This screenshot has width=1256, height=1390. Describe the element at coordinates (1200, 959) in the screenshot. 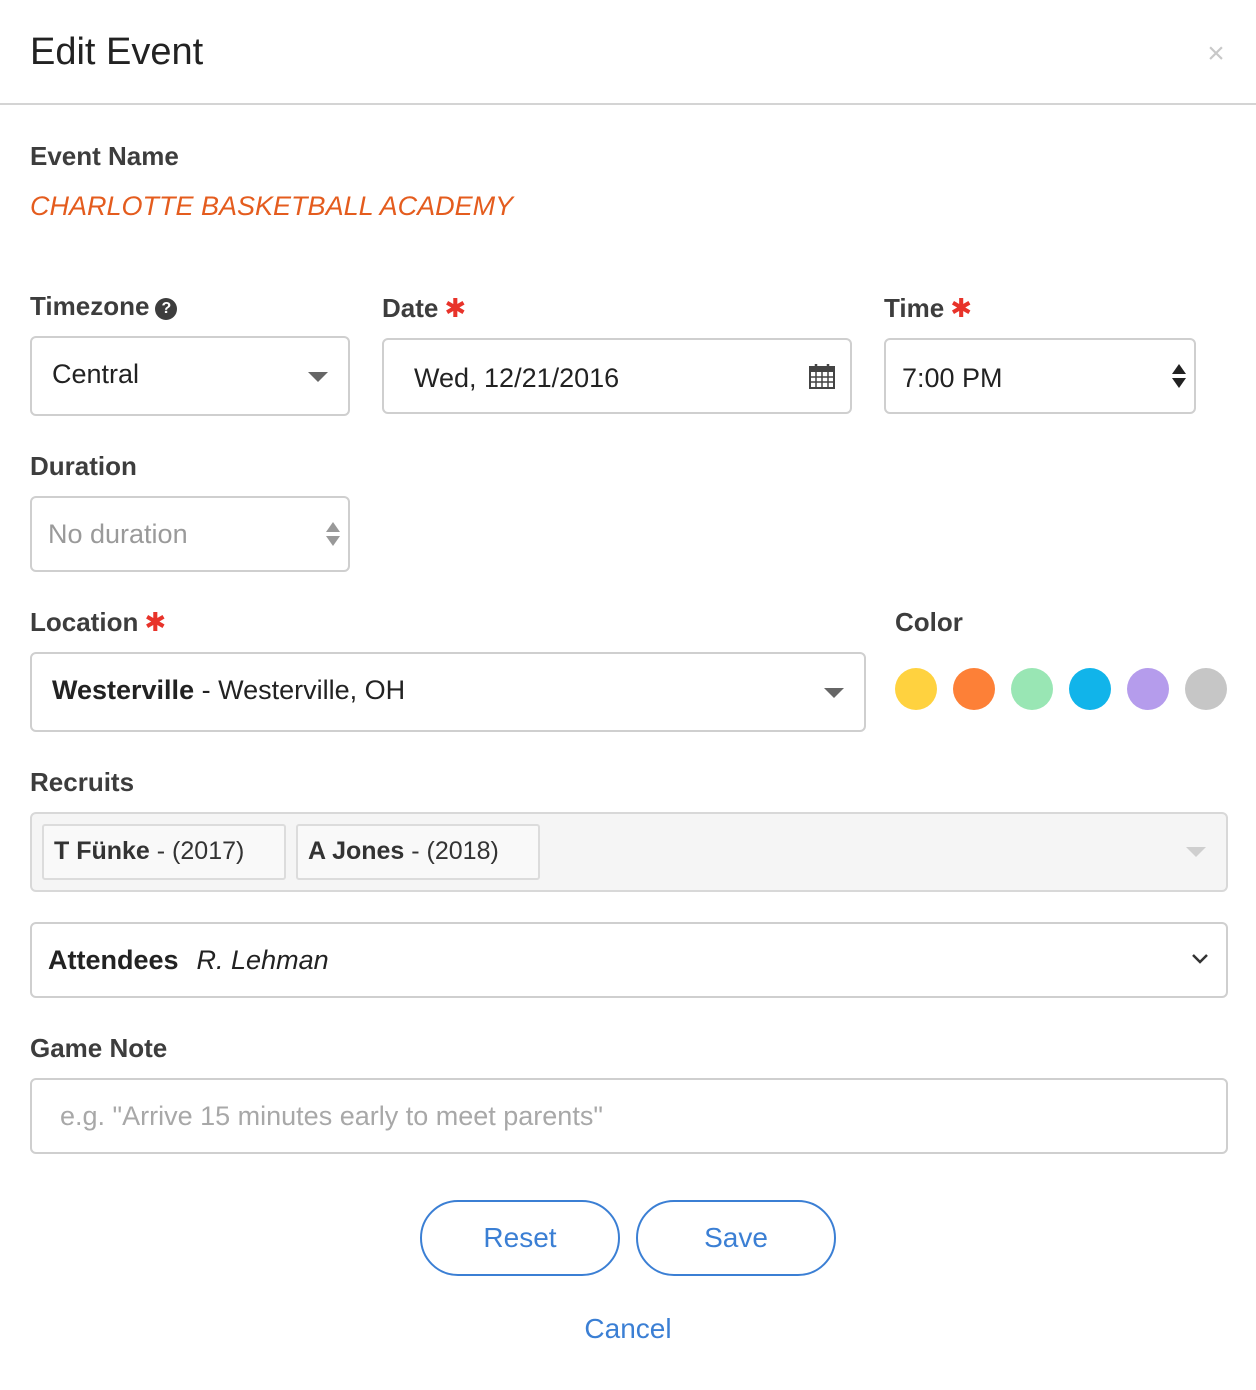

I see `chevron-down-icon` at that location.